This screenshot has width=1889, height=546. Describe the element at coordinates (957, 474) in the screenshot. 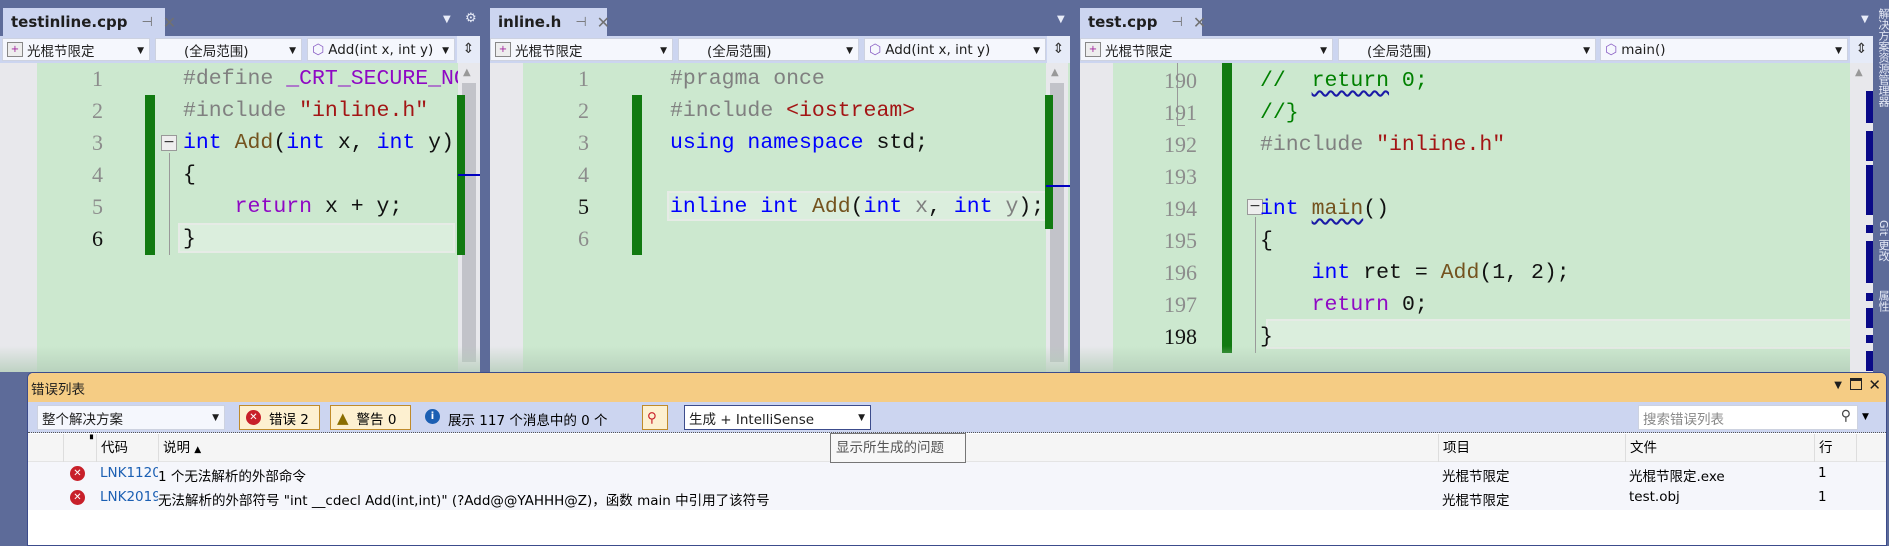

I see `error-row: ✕ LNK1120 1 个无法解析的外部命令 光棍节限定 光棍节限定.exe 1` at that location.